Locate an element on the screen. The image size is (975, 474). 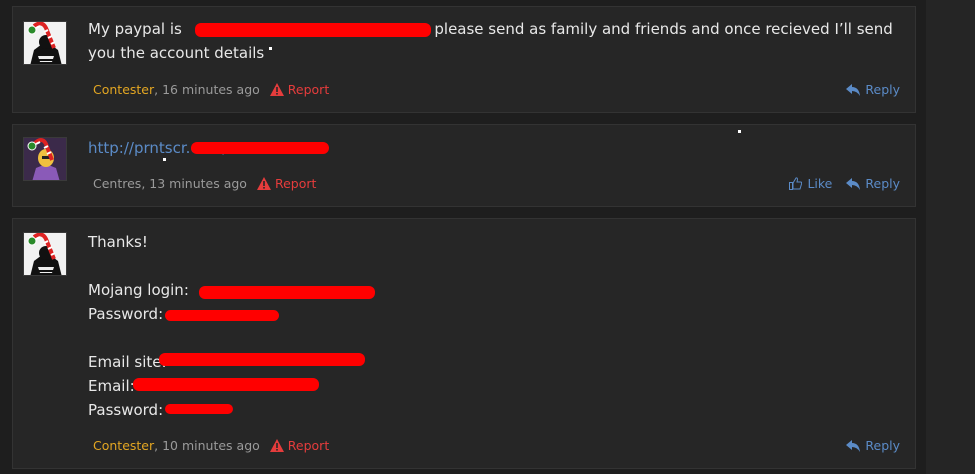
post-2-report-label: Report is located at coordinates (295, 183).